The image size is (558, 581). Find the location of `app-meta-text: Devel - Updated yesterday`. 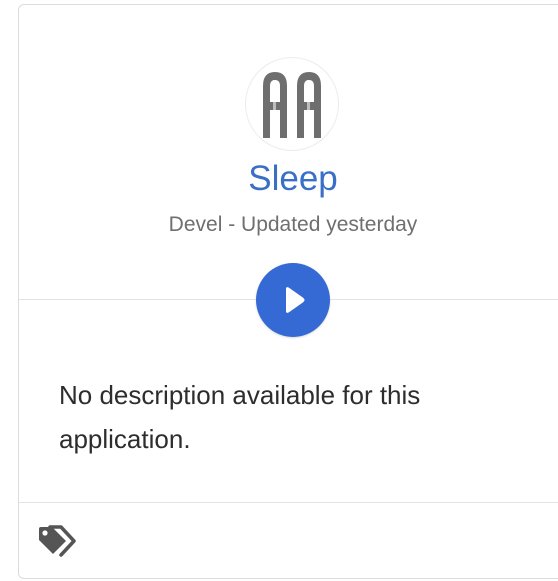

app-meta-text: Devel - Updated yesterday is located at coordinates (293, 224).